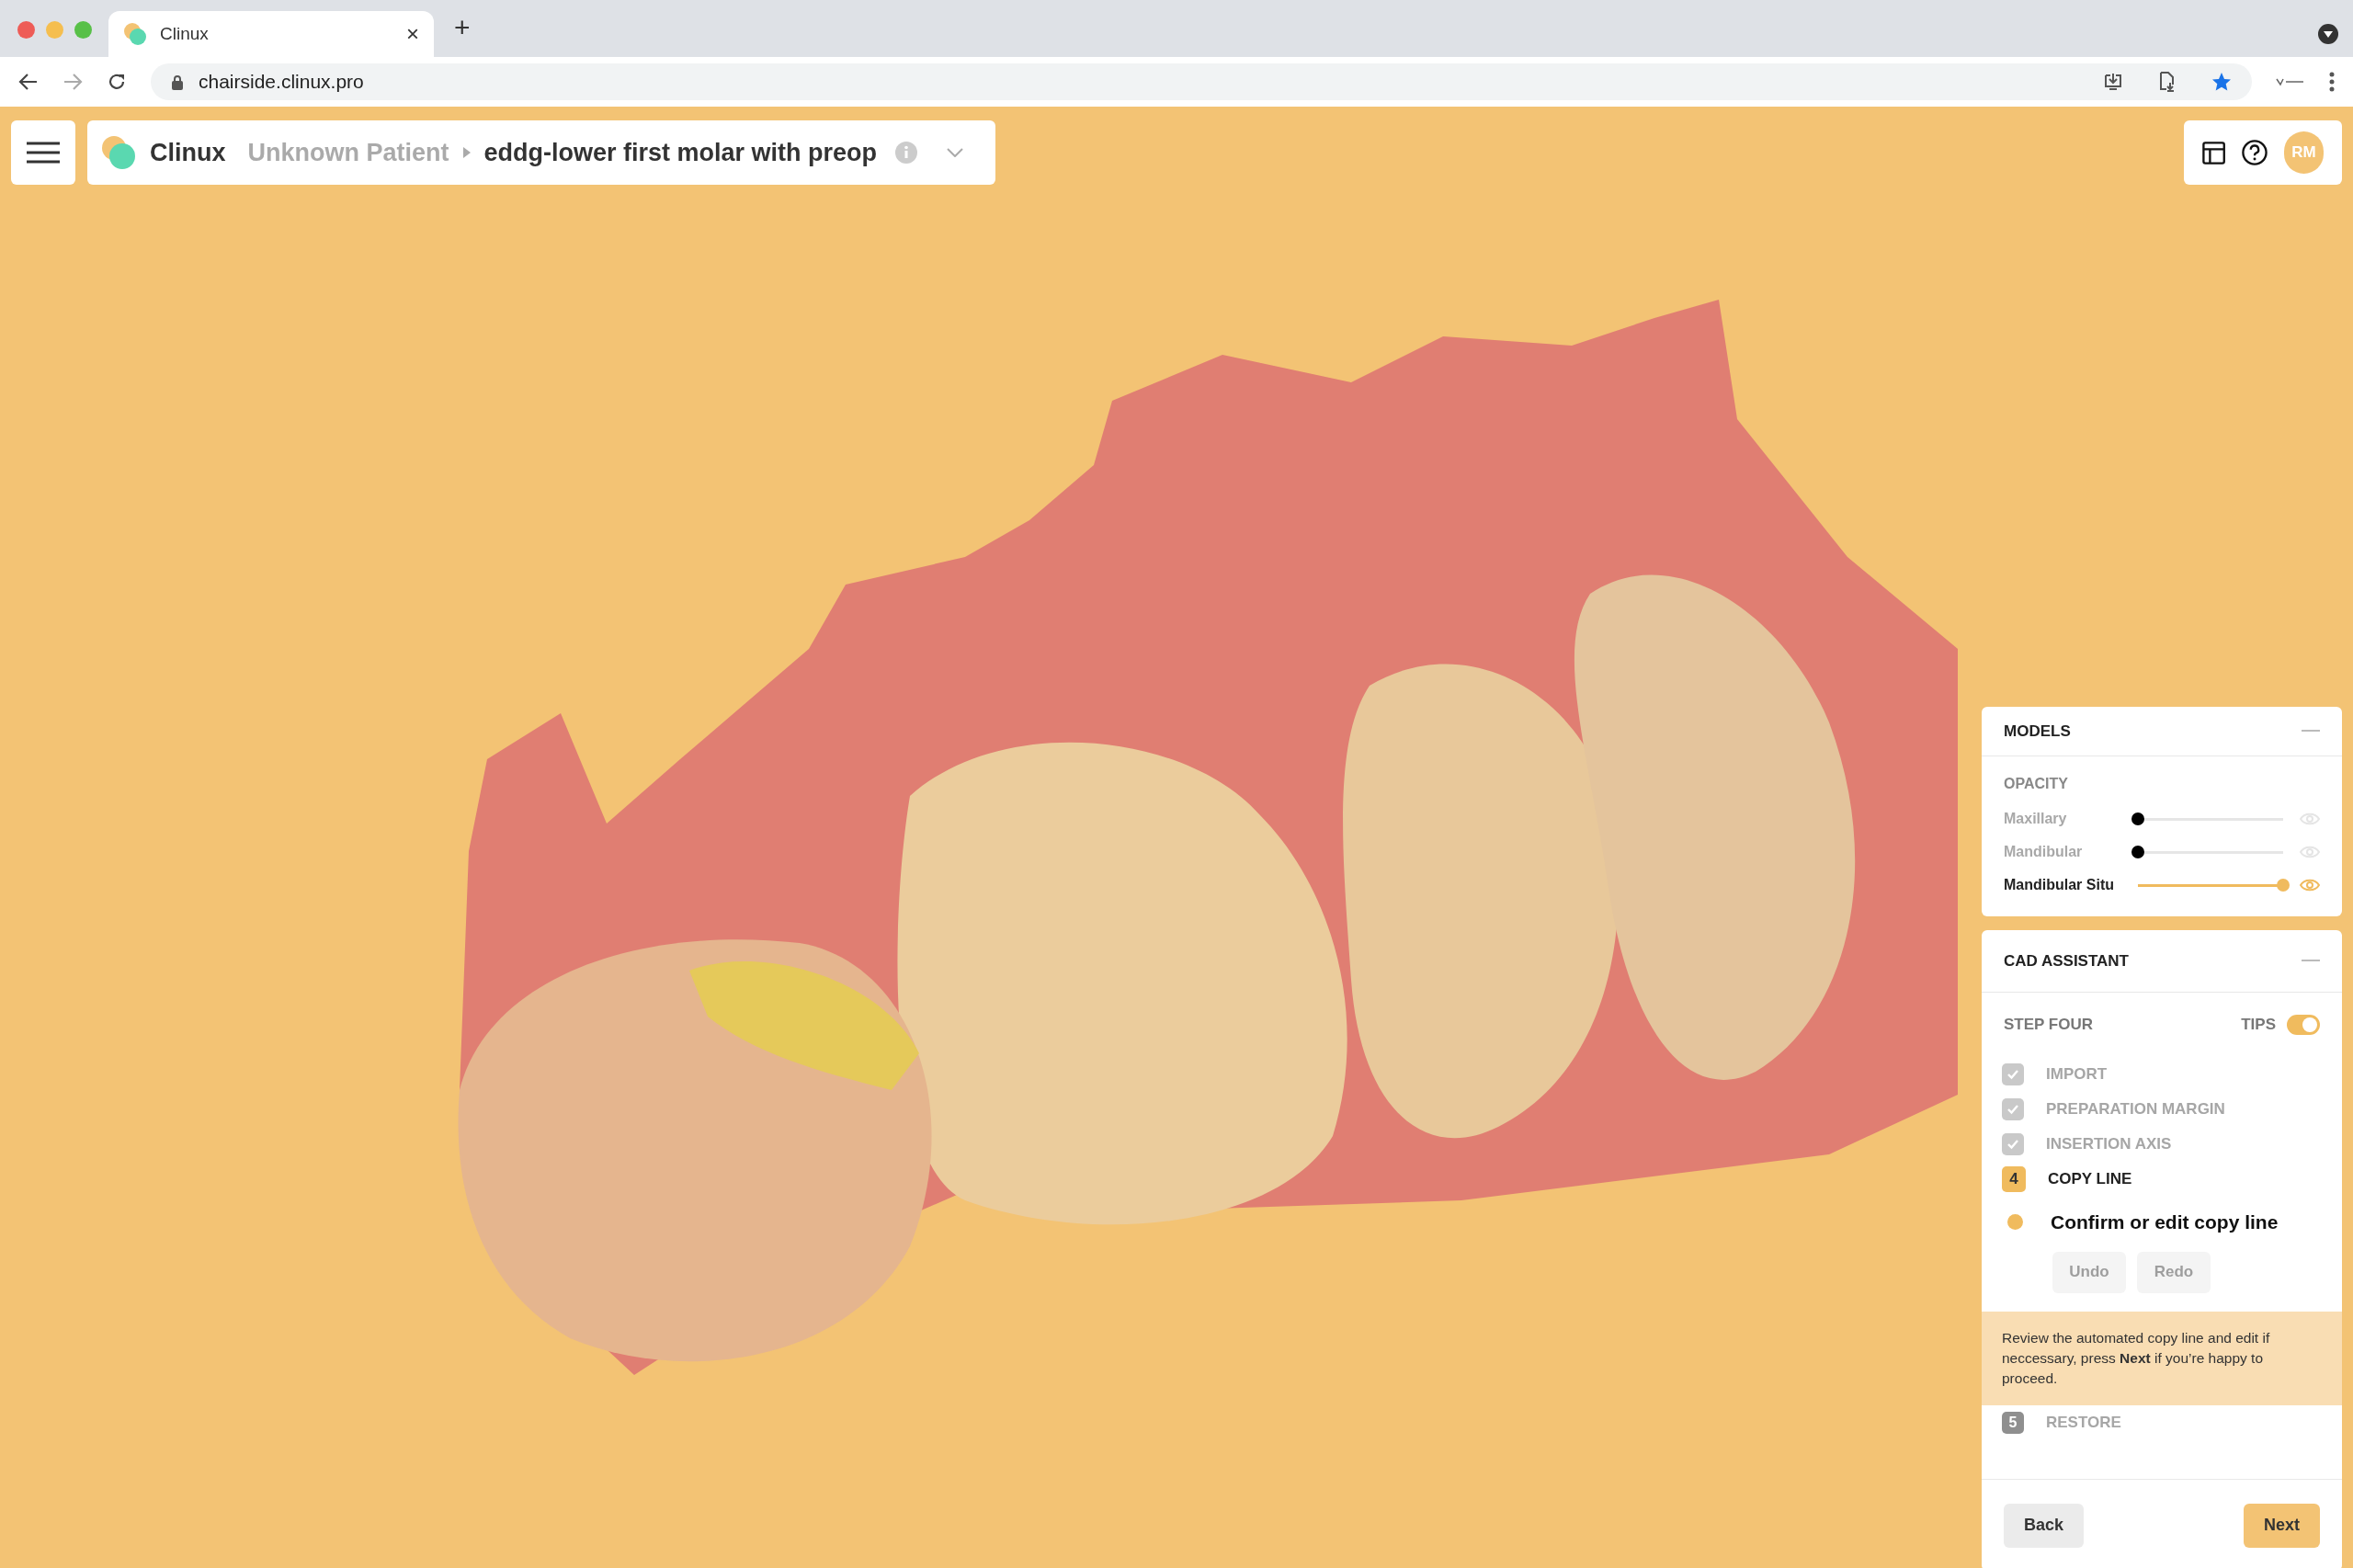 Image resolution: width=2353 pixels, height=1568 pixels. I want to click on panel-title: MODELS, so click(2037, 731).